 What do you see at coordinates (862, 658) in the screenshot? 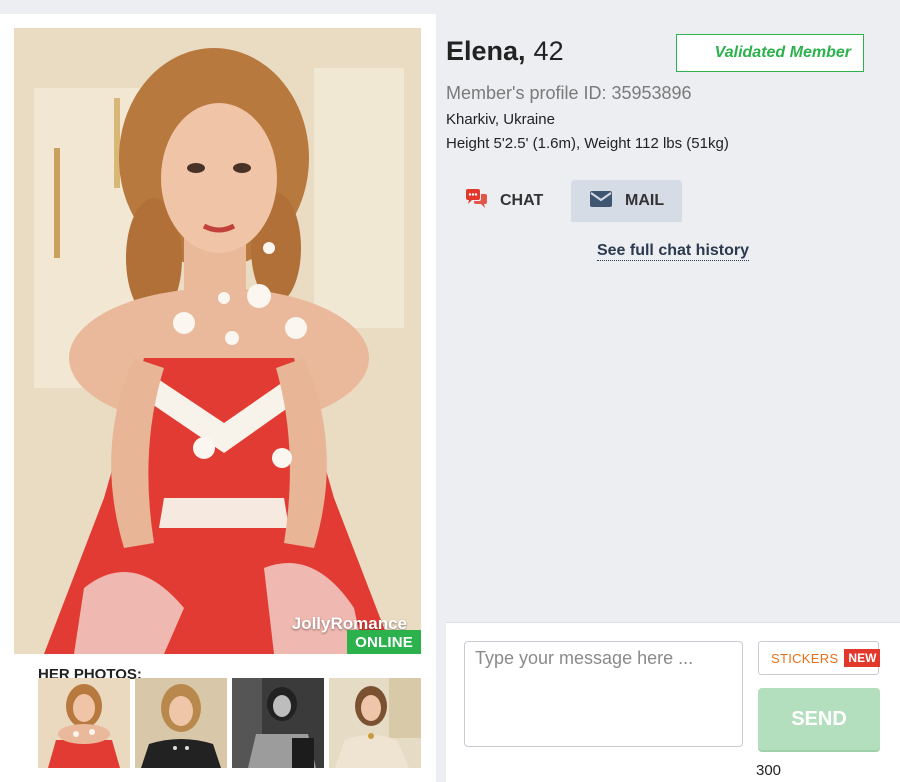
I see `new-badge: NEW` at bounding box center [862, 658].